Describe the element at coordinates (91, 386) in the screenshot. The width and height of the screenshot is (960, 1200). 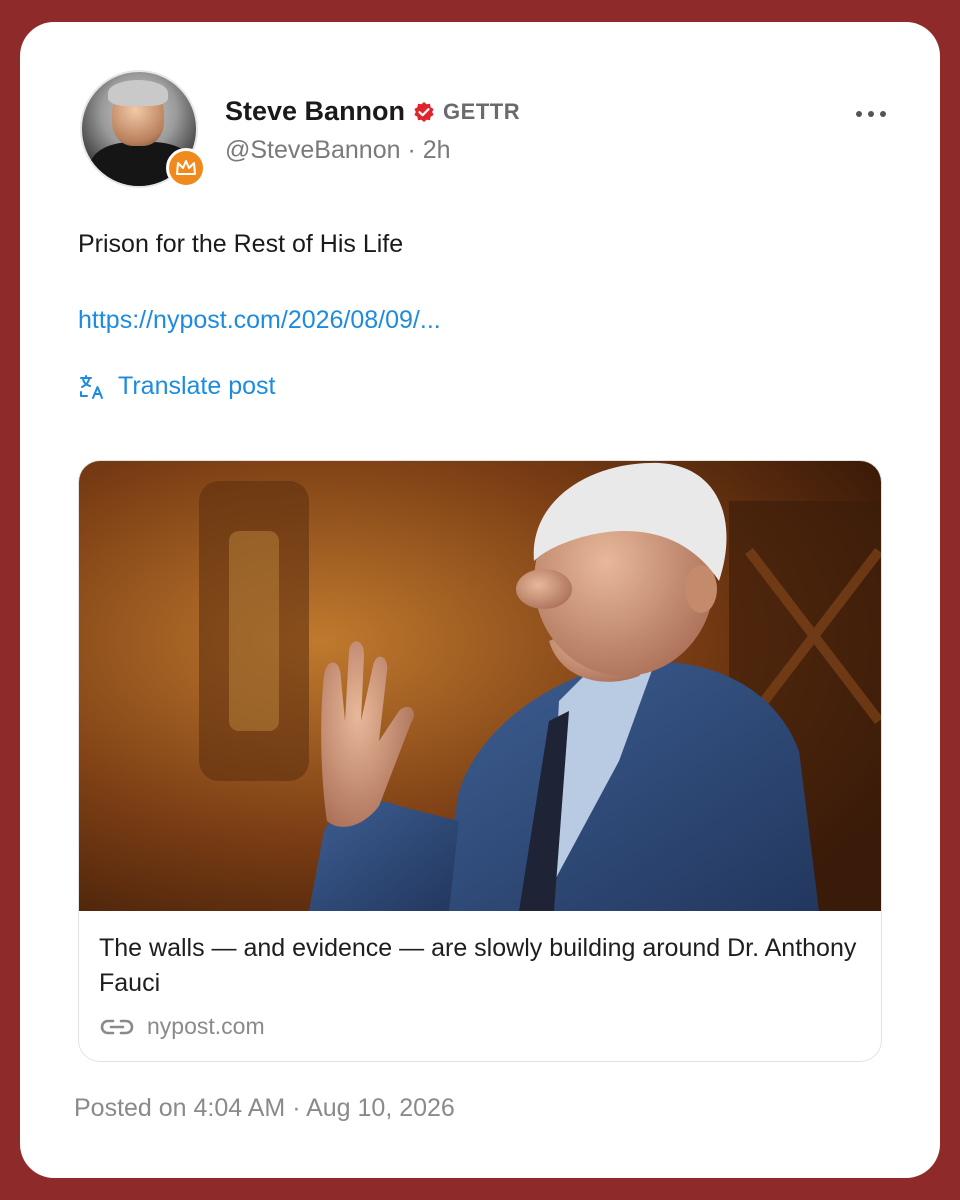
I see `translate-icon` at that location.